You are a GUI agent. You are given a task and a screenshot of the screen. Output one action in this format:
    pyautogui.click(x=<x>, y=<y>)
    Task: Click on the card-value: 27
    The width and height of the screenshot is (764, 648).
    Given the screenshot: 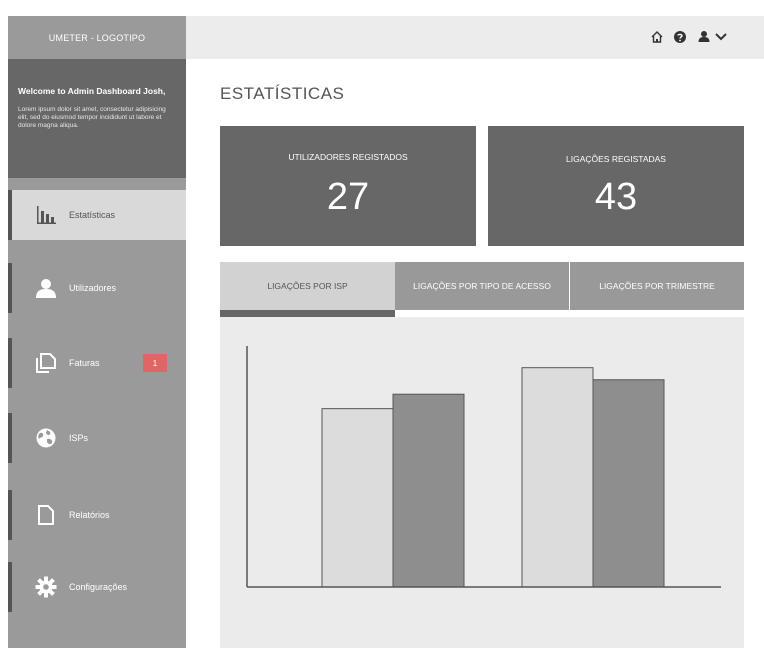 What is the action you would take?
    pyautogui.click(x=348, y=197)
    